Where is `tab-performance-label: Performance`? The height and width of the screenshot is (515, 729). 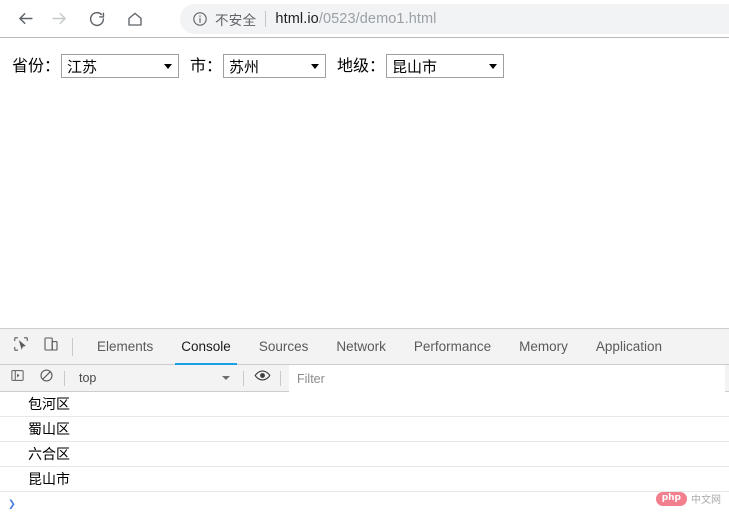 tab-performance-label: Performance is located at coordinates (452, 346).